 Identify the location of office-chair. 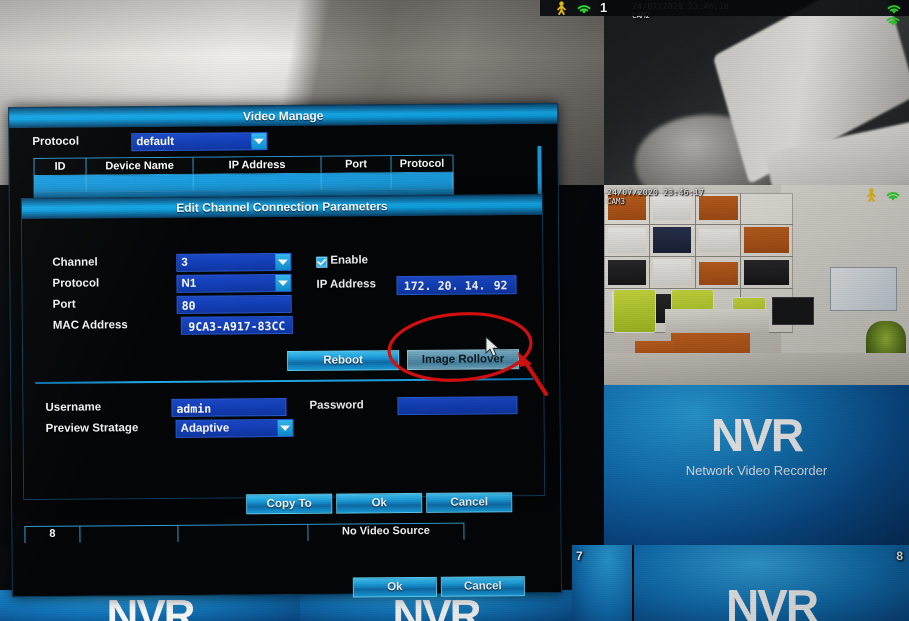
(634, 311).